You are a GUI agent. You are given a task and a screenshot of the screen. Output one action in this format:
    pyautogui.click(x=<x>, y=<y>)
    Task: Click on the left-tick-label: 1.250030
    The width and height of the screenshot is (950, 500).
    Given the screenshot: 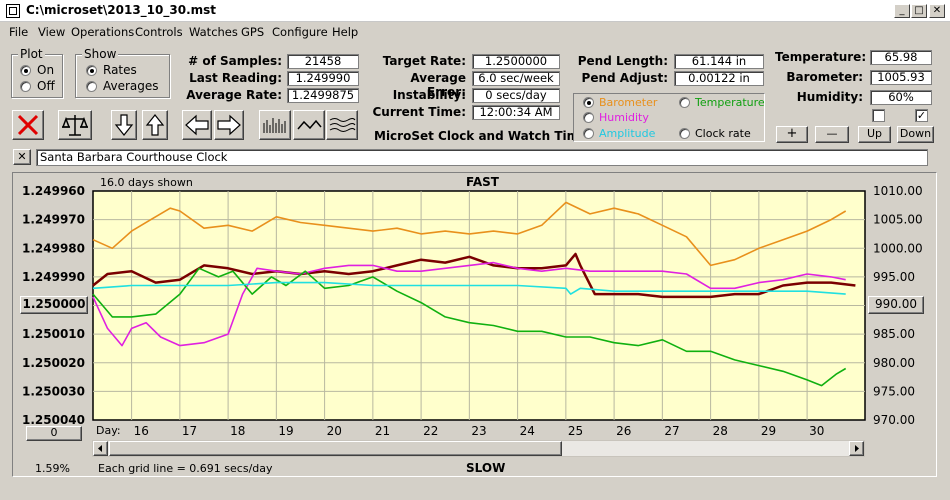 What is the action you would take?
    pyautogui.click(x=53, y=391)
    